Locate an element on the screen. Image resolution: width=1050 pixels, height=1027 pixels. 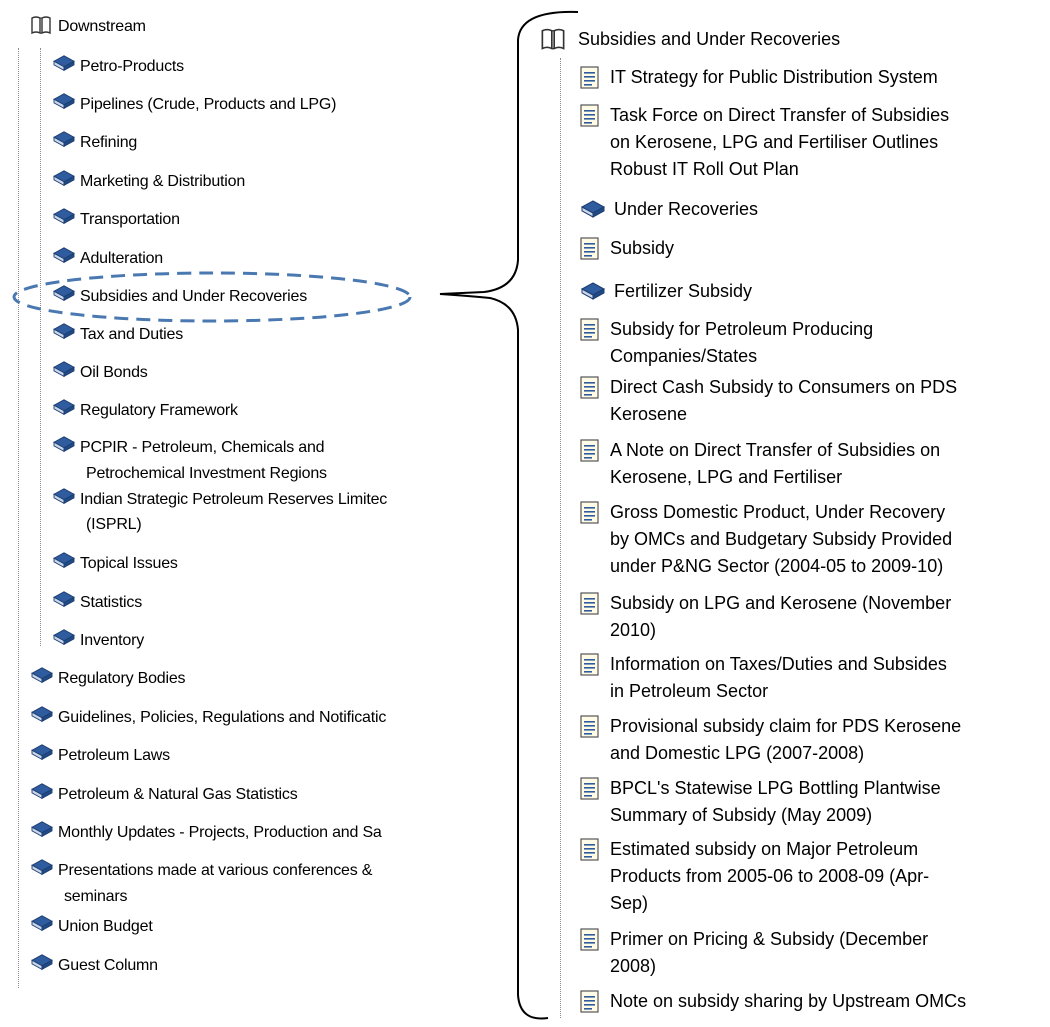
tree-label-line: Kerosene is located at coordinates (649, 414).